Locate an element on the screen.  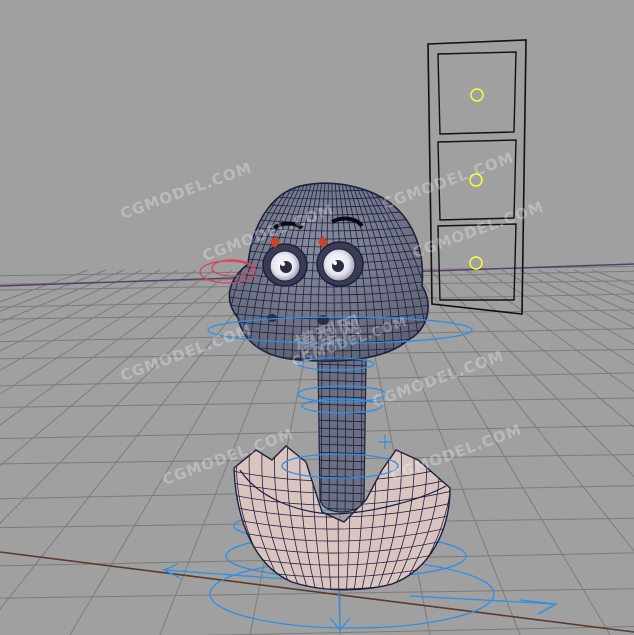
right-eye is located at coordinates (340, 264).